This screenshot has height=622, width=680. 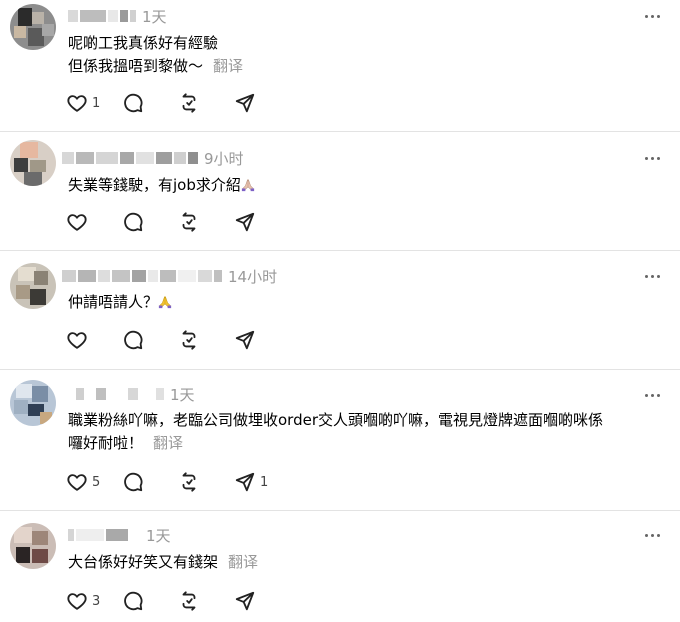 What do you see at coordinates (154, 185) in the screenshot?
I see `post-line: 失業等錢駛，有job求介紹` at bounding box center [154, 185].